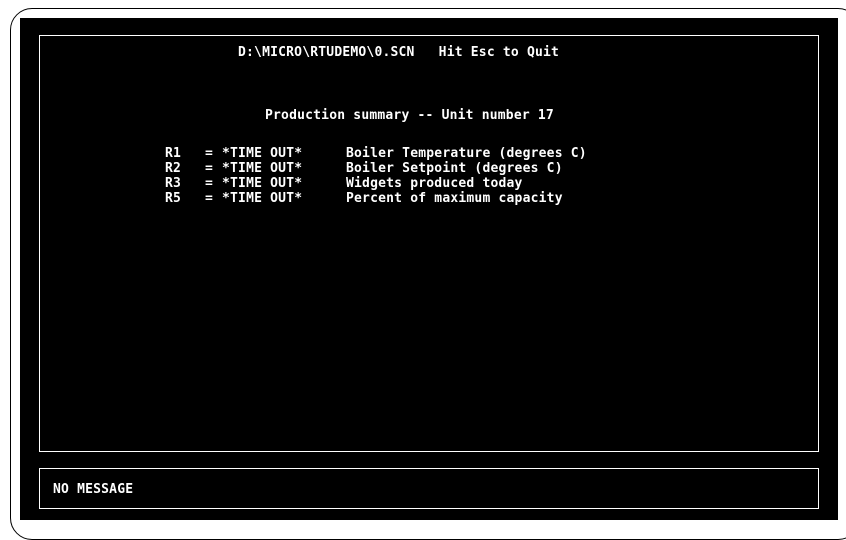 The width and height of the screenshot is (846, 540). I want to click on register-description: Widgets produced today, so click(434, 183).